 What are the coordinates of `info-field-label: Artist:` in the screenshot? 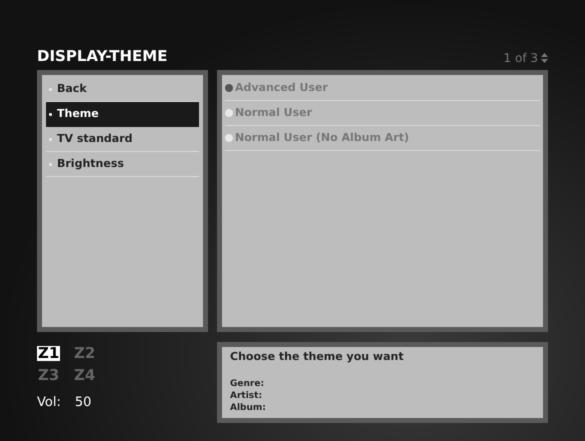 It's located at (247, 396).